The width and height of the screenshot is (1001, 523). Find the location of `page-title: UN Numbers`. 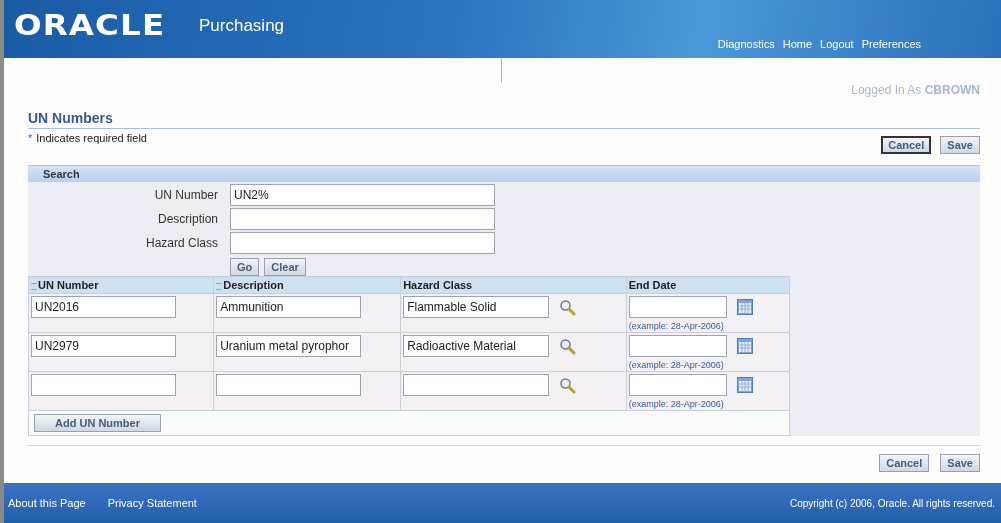

page-title: UN Numbers is located at coordinates (504, 119).